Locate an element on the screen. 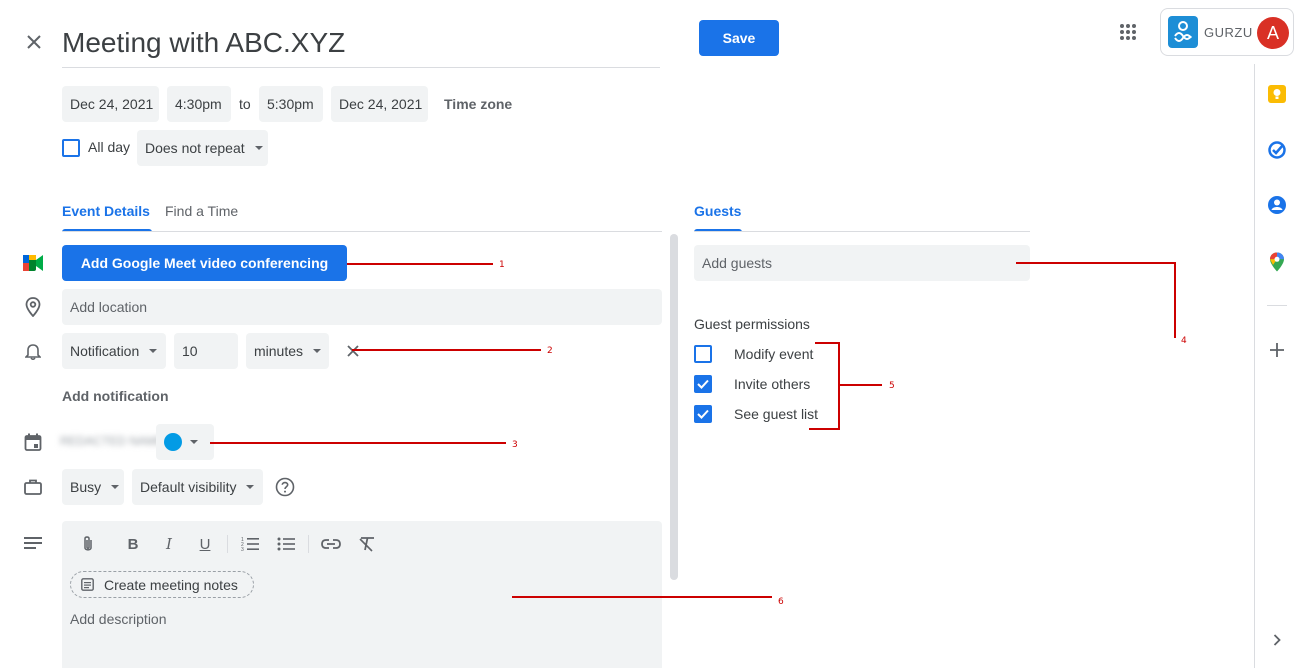 This screenshot has height=668, width=1297. modify-event-checkbox is located at coordinates (703, 354).